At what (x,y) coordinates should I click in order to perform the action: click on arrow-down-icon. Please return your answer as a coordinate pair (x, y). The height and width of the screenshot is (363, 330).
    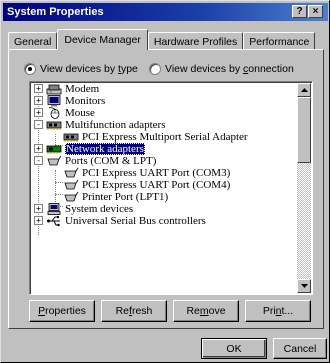
    Looking at the image, I should click on (304, 286).